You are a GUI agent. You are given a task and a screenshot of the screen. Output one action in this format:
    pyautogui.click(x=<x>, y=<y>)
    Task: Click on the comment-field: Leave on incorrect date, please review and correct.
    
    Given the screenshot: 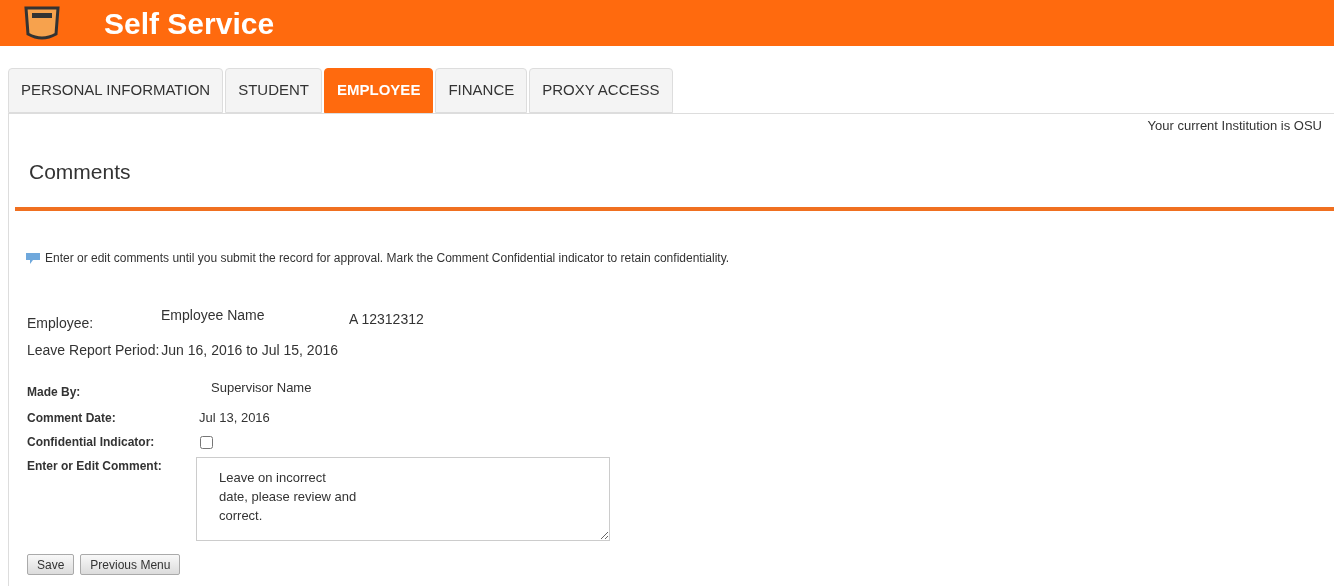 What is the action you would take?
    pyautogui.click(x=403, y=499)
    